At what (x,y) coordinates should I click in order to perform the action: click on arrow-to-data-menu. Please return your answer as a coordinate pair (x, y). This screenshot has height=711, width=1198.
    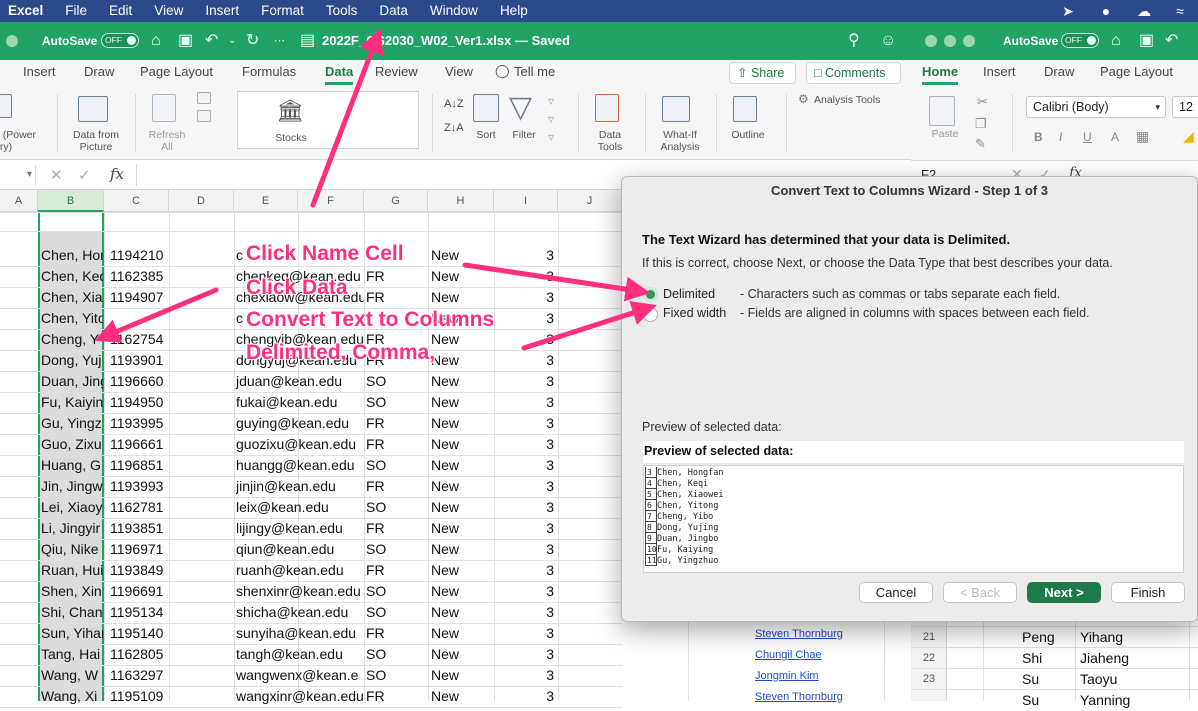
    Looking at the image, I should click on (347, 118).